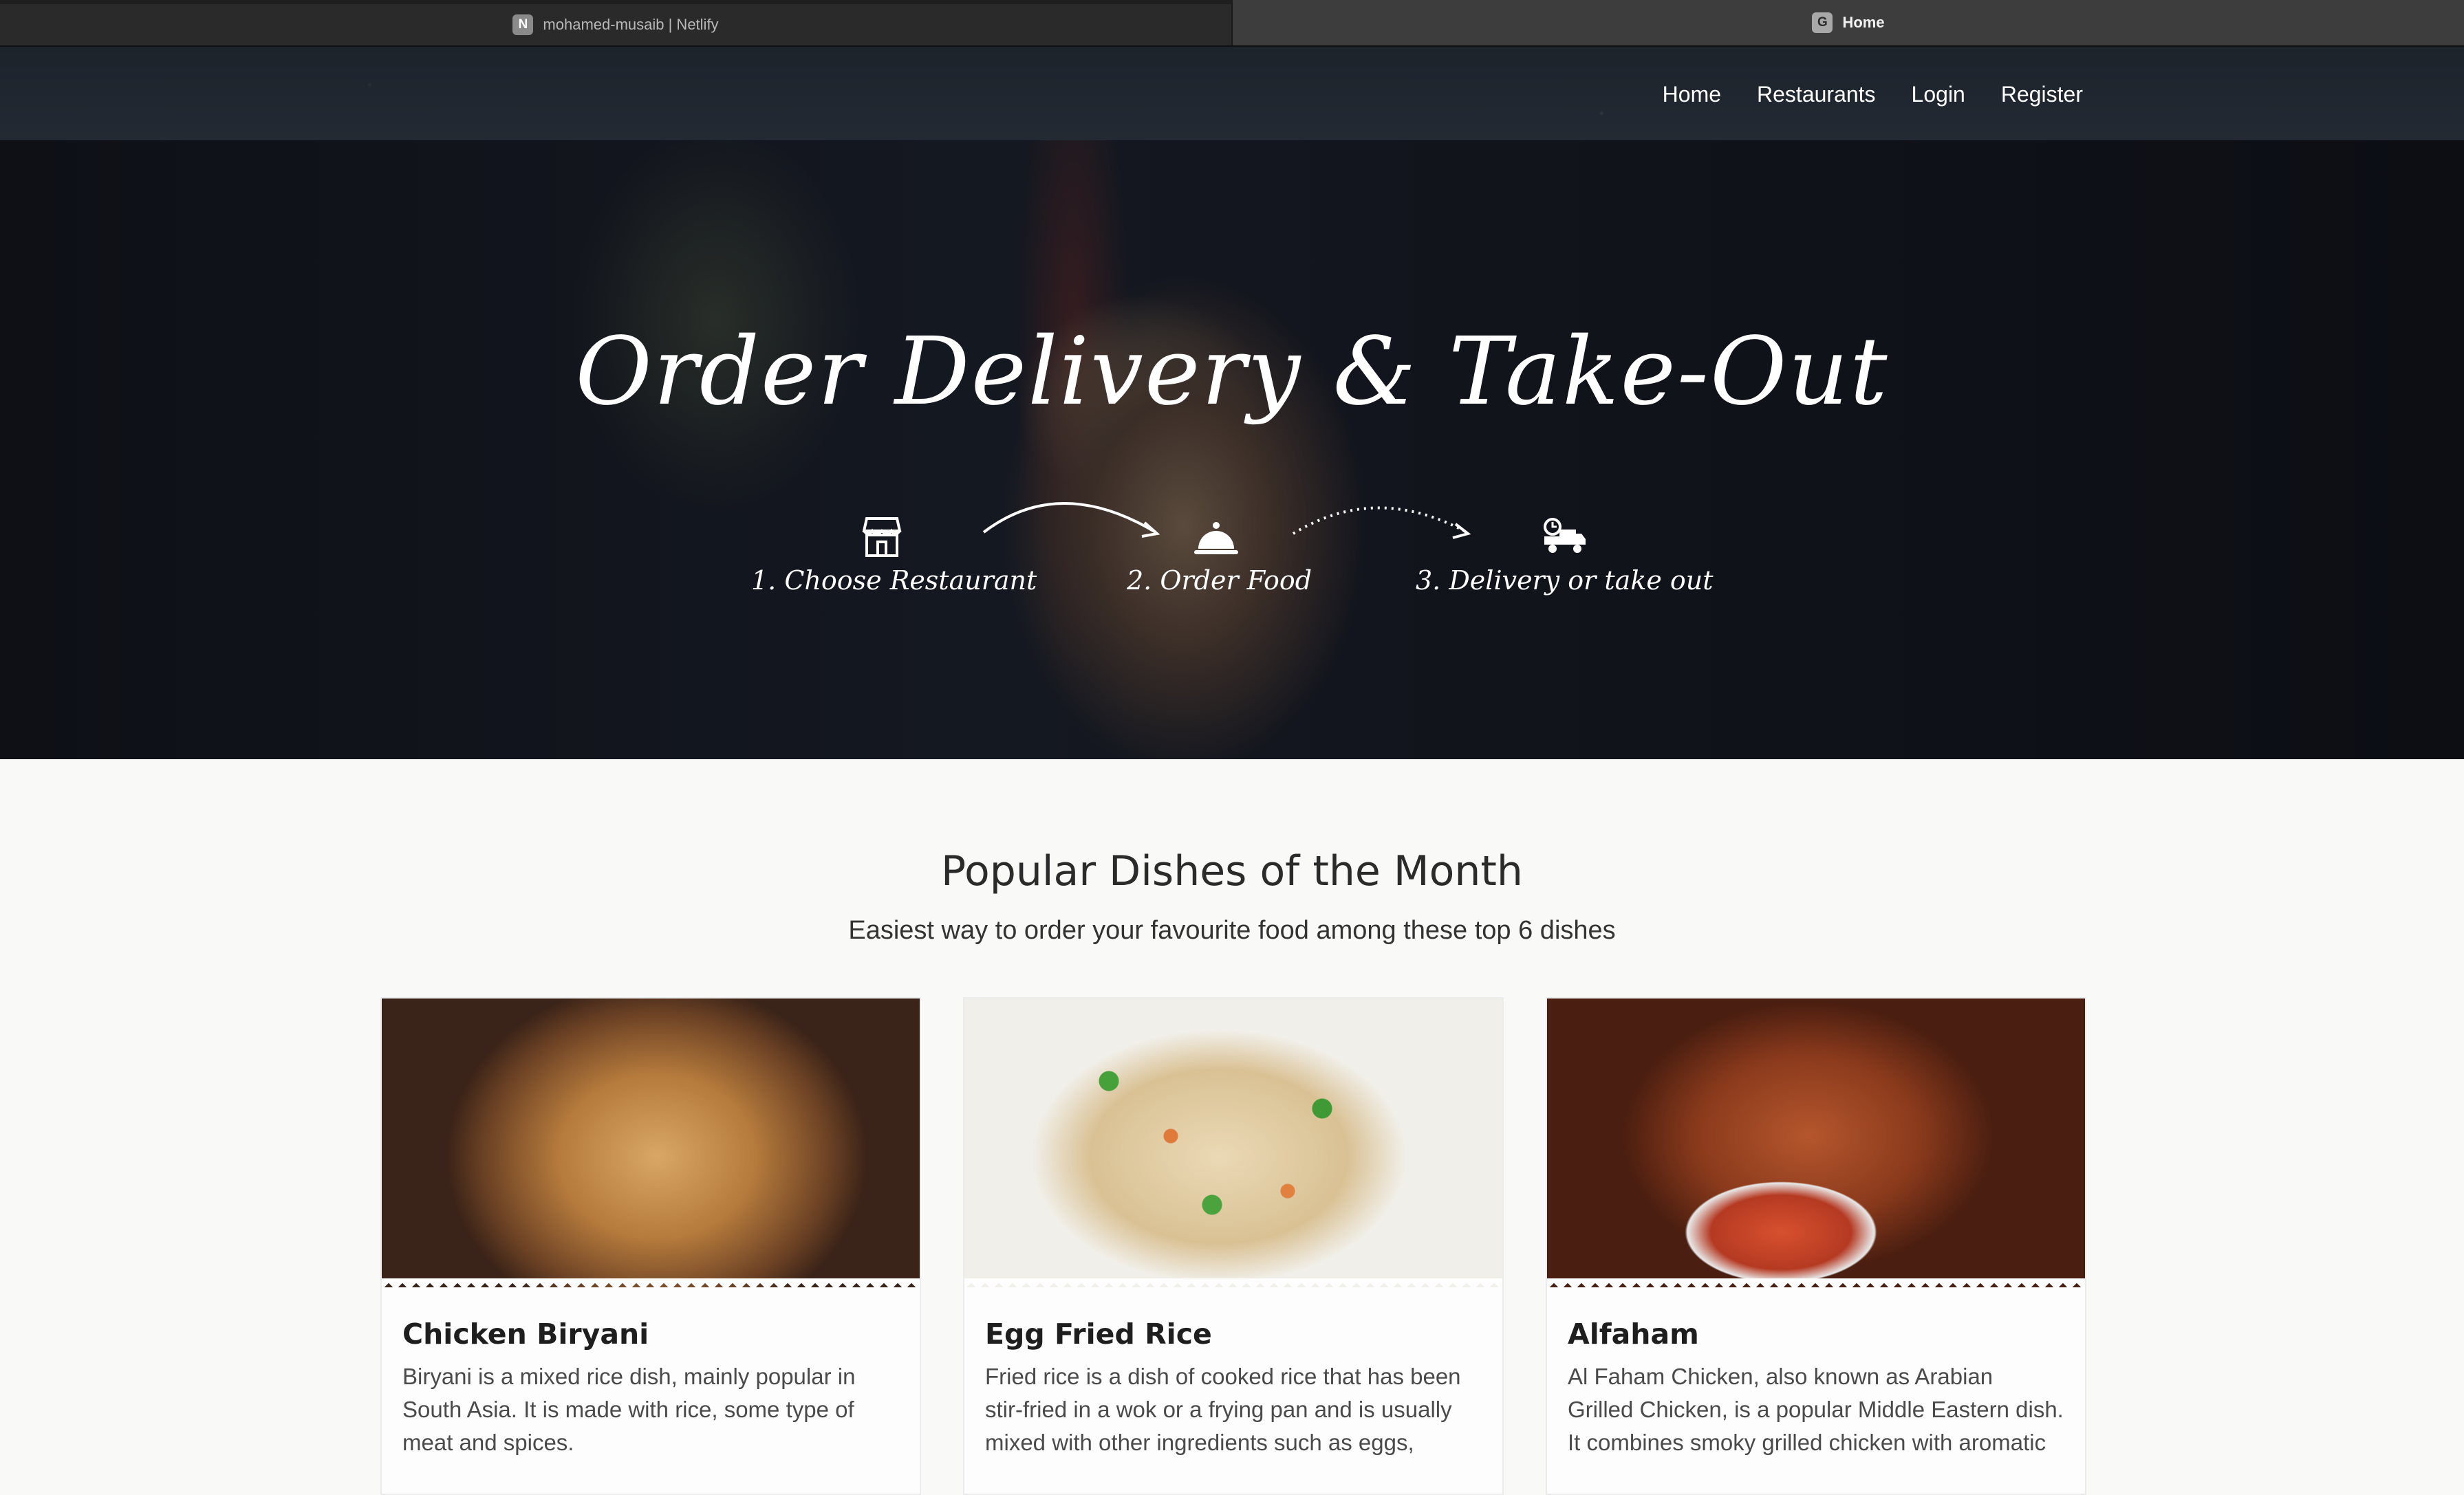  What do you see at coordinates (882, 537) in the screenshot?
I see `storefront-icon` at bounding box center [882, 537].